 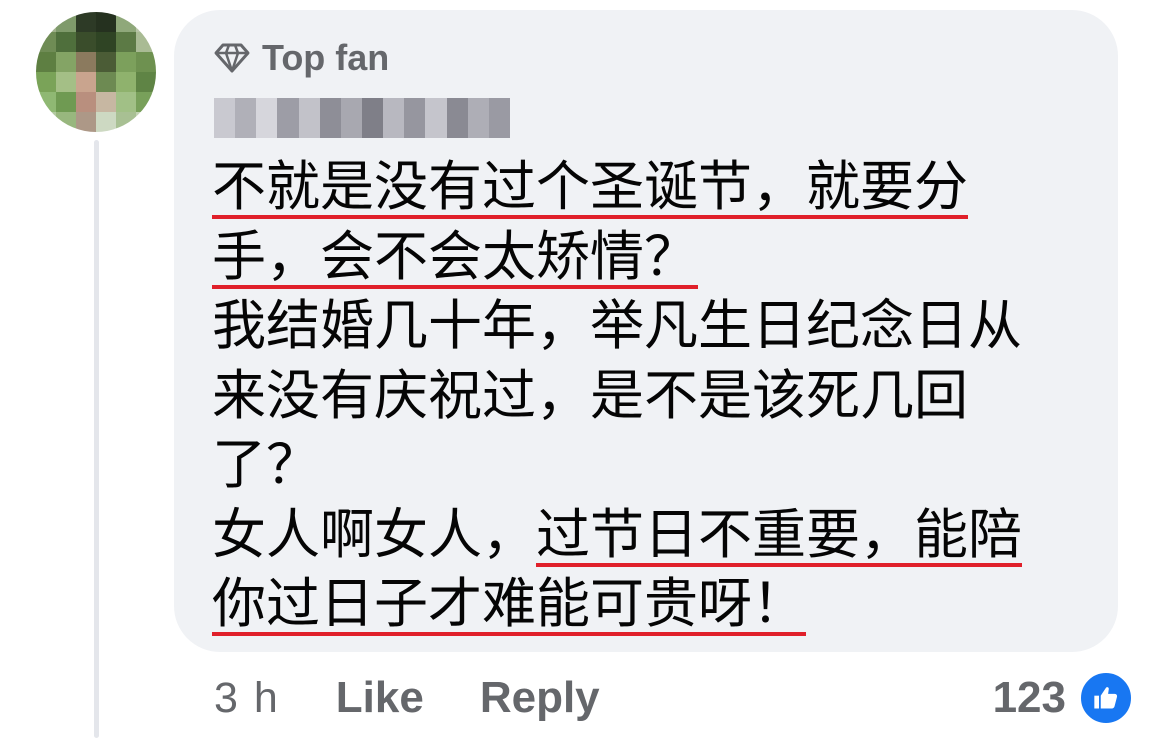 What do you see at coordinates (1106, 698) in the screenshot?
I see `thumbs-up-icon` at bounding box center [1106, 698].